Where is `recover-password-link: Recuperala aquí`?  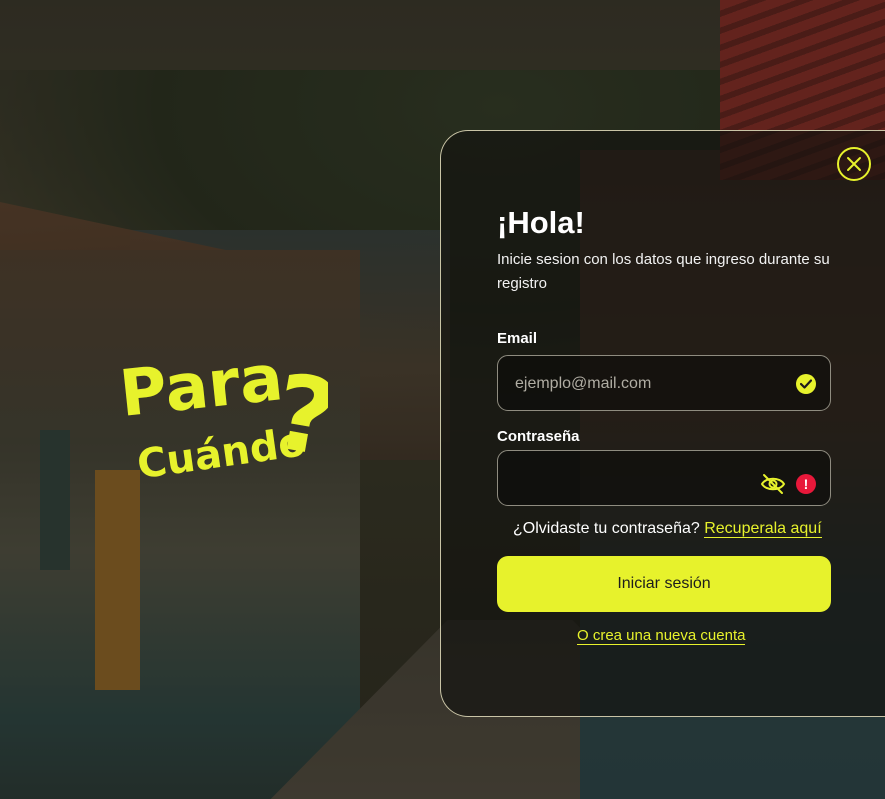 recover-password-link: Recuperala aquí is located at coordinates (763, 529).